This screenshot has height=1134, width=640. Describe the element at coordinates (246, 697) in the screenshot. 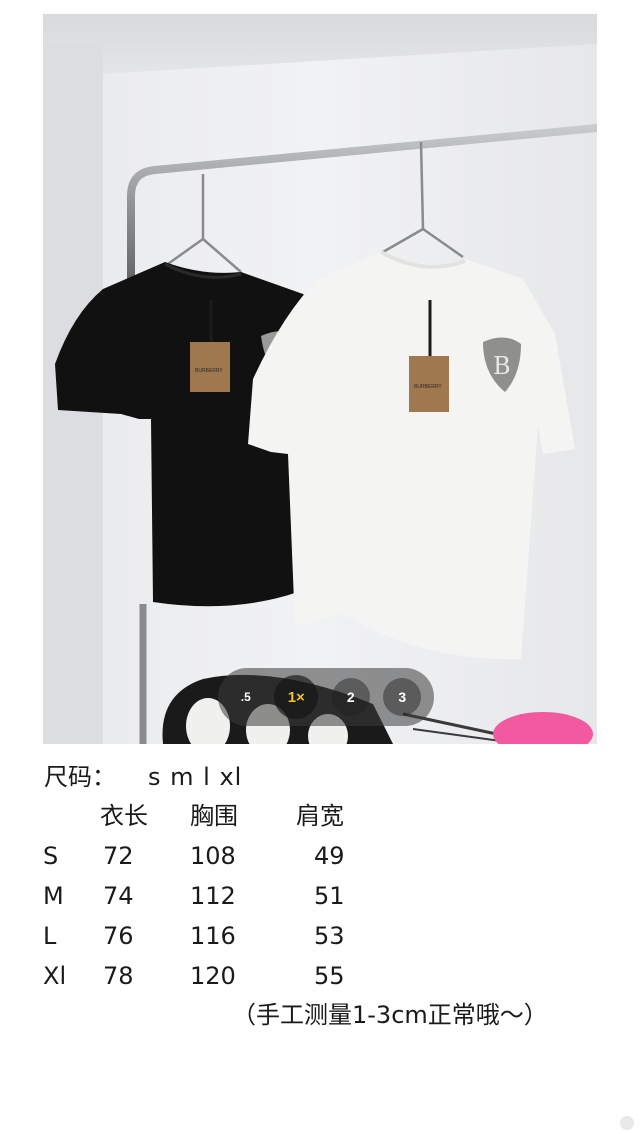

I see `zoom-0-5-button: .5` at that location.